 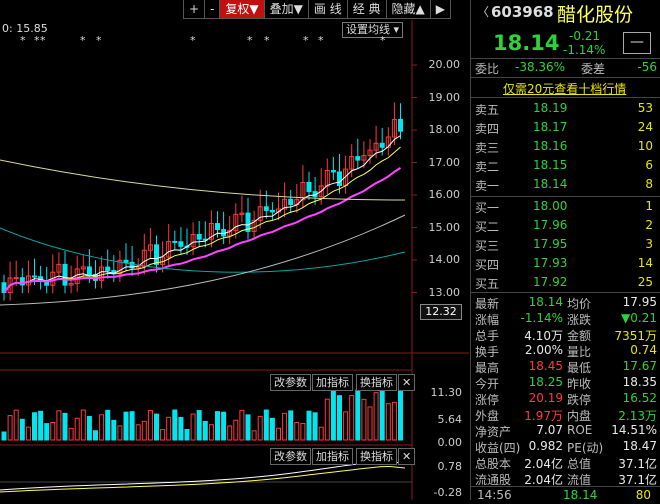 I want to click on sell-row: 卖三 18.16 10, so click(x=565, y=147).